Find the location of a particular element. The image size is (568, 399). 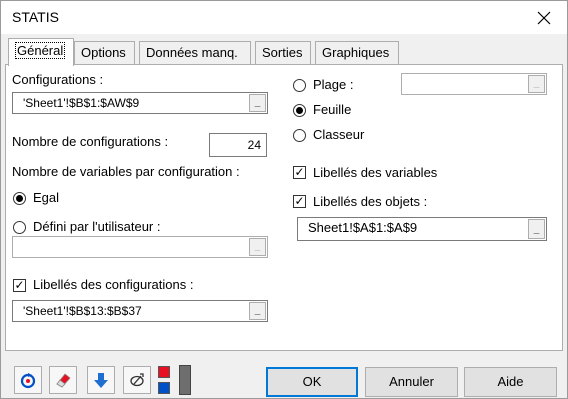

configurations-label: Configurations : is located at coordinates (58, 79).